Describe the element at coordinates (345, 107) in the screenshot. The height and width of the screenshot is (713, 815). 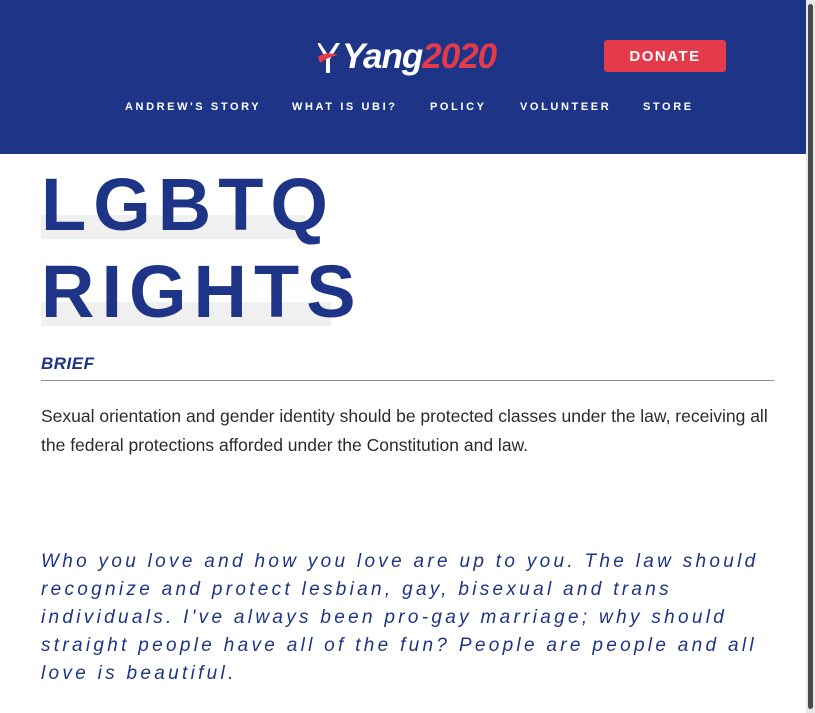
I see `nav-item-what-is-ubi: WHAT IS UBI?` at that location.